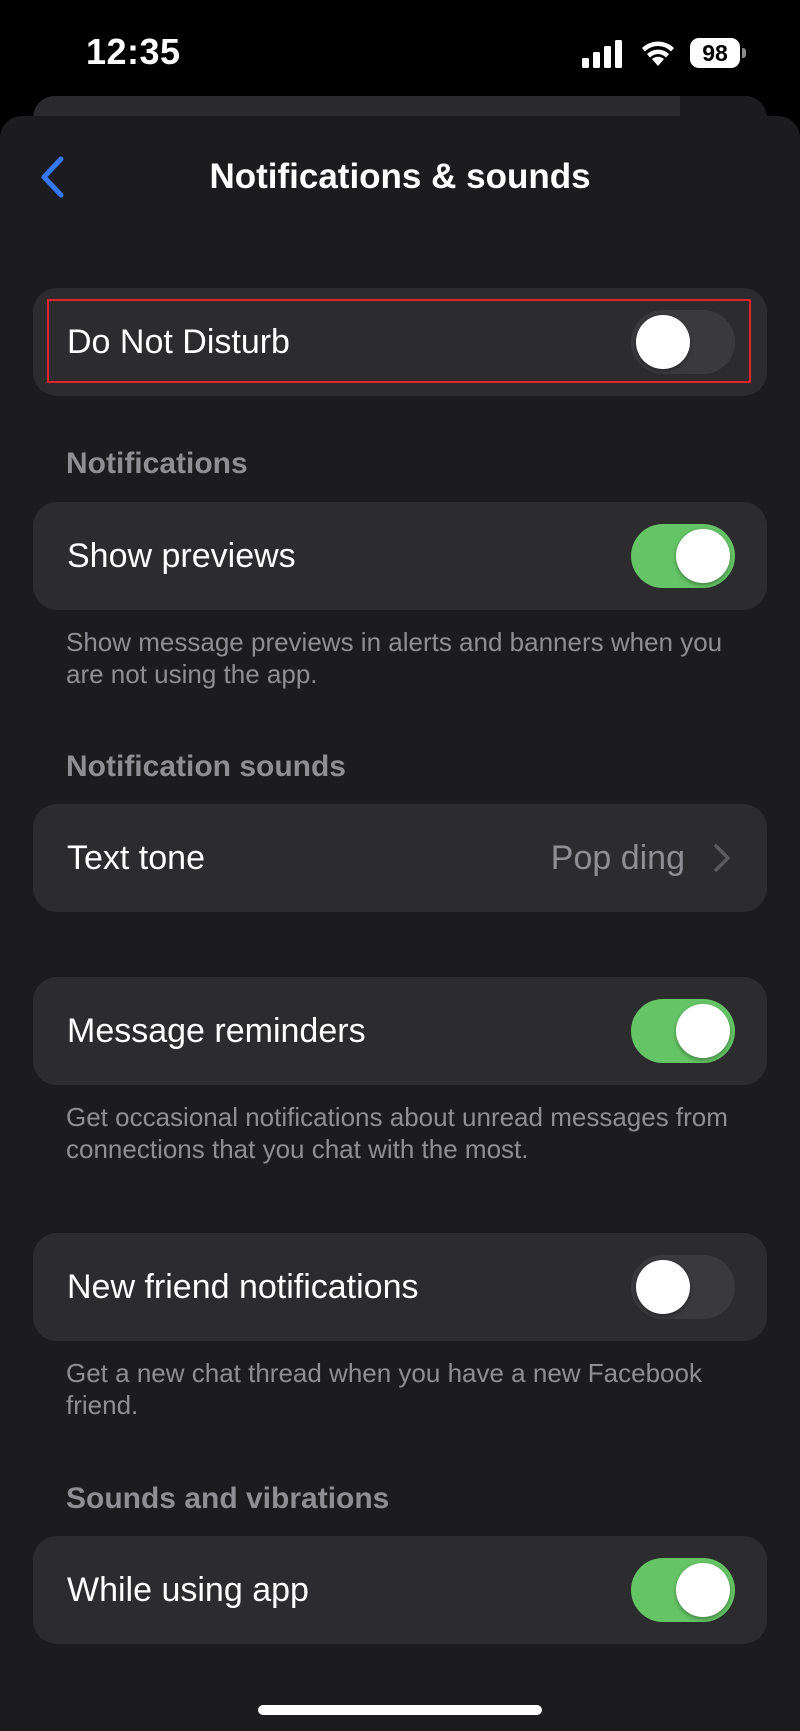 The image size is (800, 1731). I want to click on battery-indicator: 98, so click(718, 53).